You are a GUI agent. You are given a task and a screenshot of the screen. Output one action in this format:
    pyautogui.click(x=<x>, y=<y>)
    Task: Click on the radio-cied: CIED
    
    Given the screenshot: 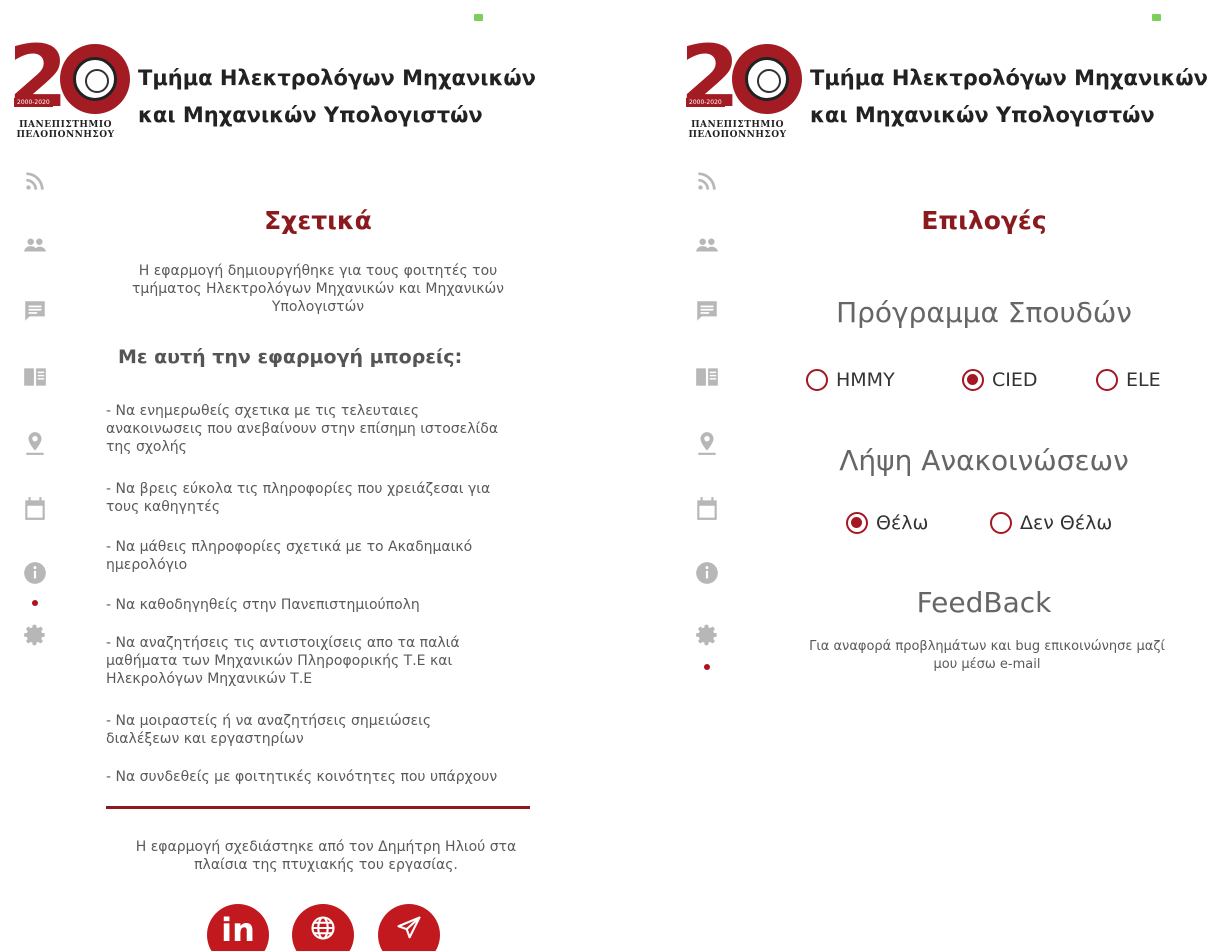 What is the action you would take?
    pyautogui.click(x=1000, y=380)
    